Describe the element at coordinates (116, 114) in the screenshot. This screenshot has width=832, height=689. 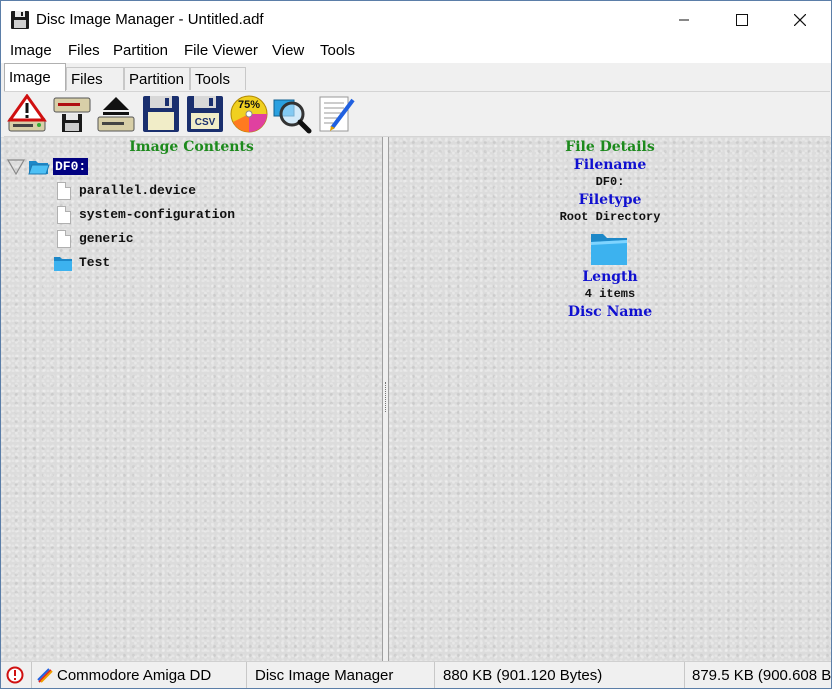
I see `eject-image-icon` at that location.